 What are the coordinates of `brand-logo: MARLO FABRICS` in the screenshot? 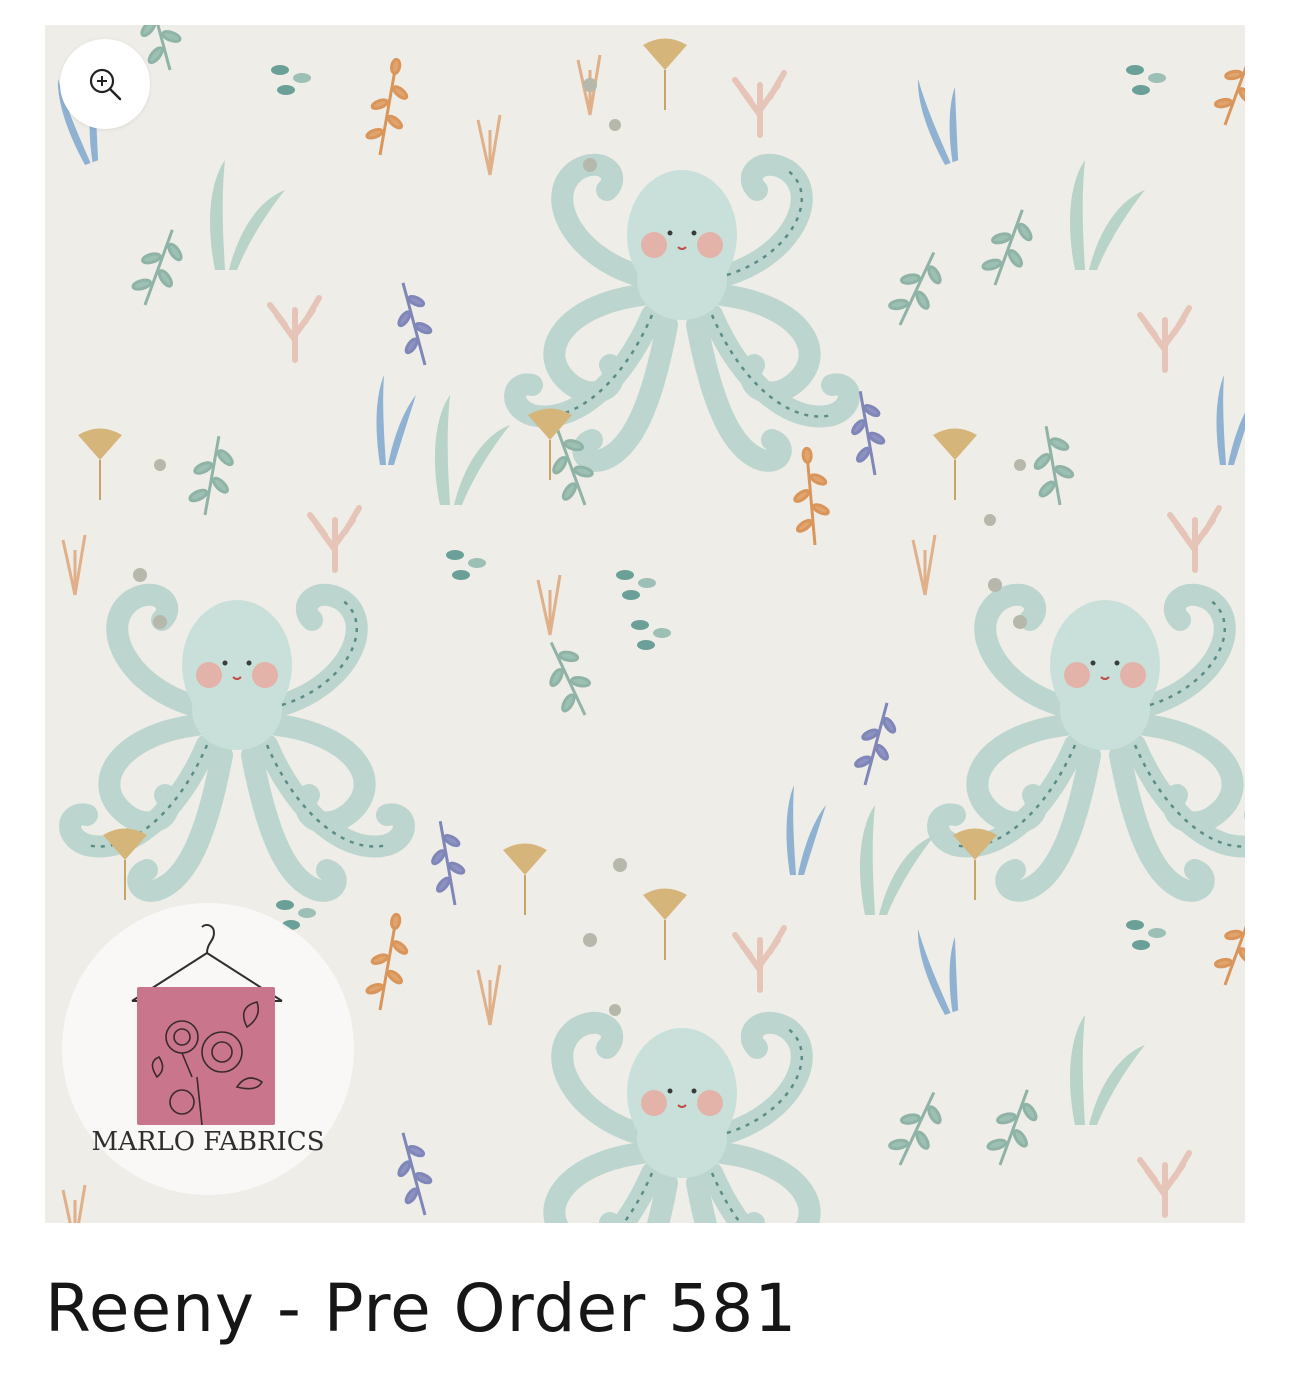 It's located at (208, 1049).